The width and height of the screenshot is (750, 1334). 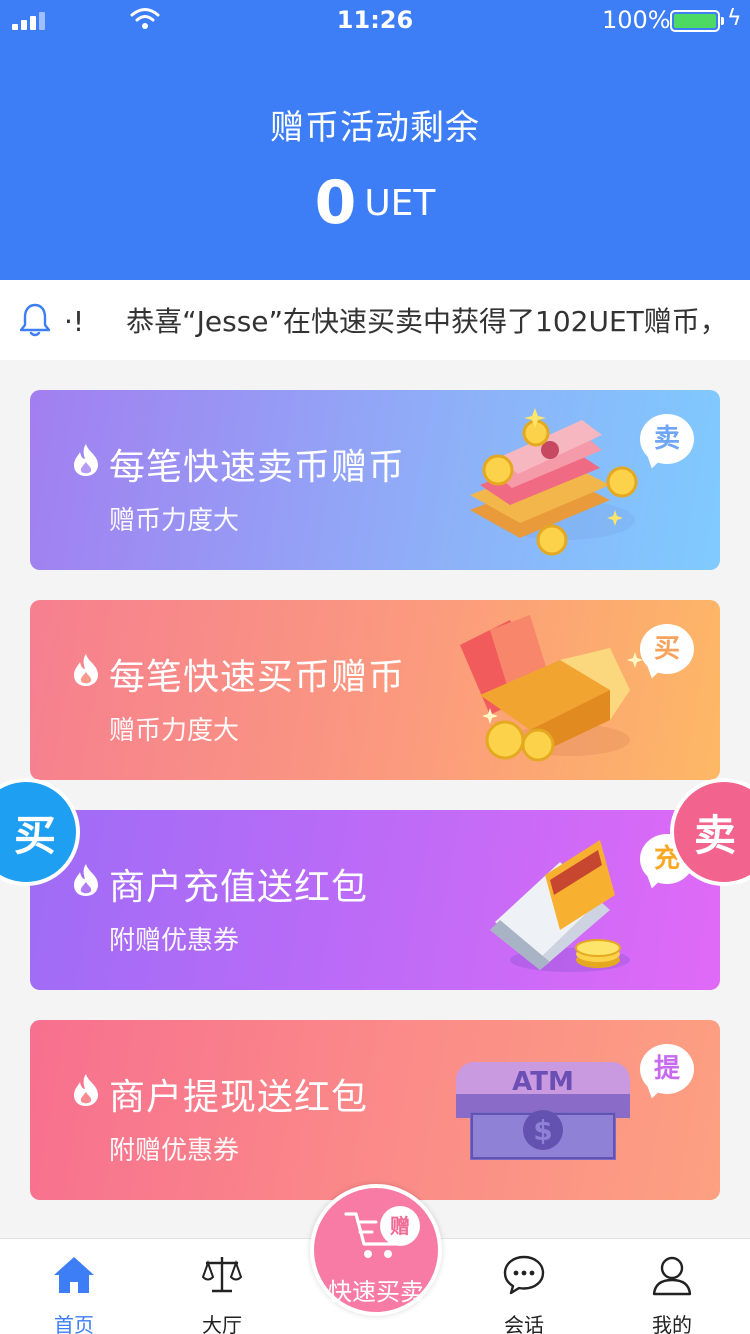 I want to click on home-icon, so click(x=74, y=1275).